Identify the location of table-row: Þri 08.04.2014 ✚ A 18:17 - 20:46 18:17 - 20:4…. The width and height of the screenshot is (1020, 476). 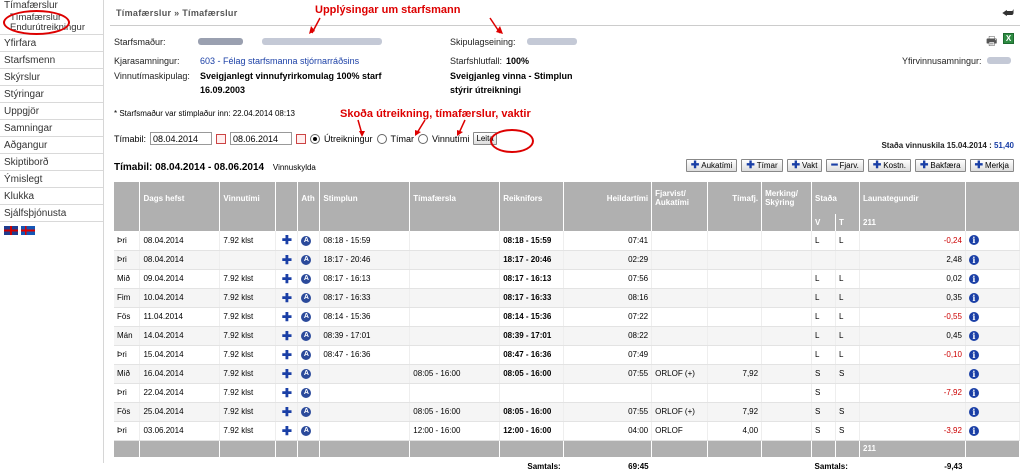
(567, 260).